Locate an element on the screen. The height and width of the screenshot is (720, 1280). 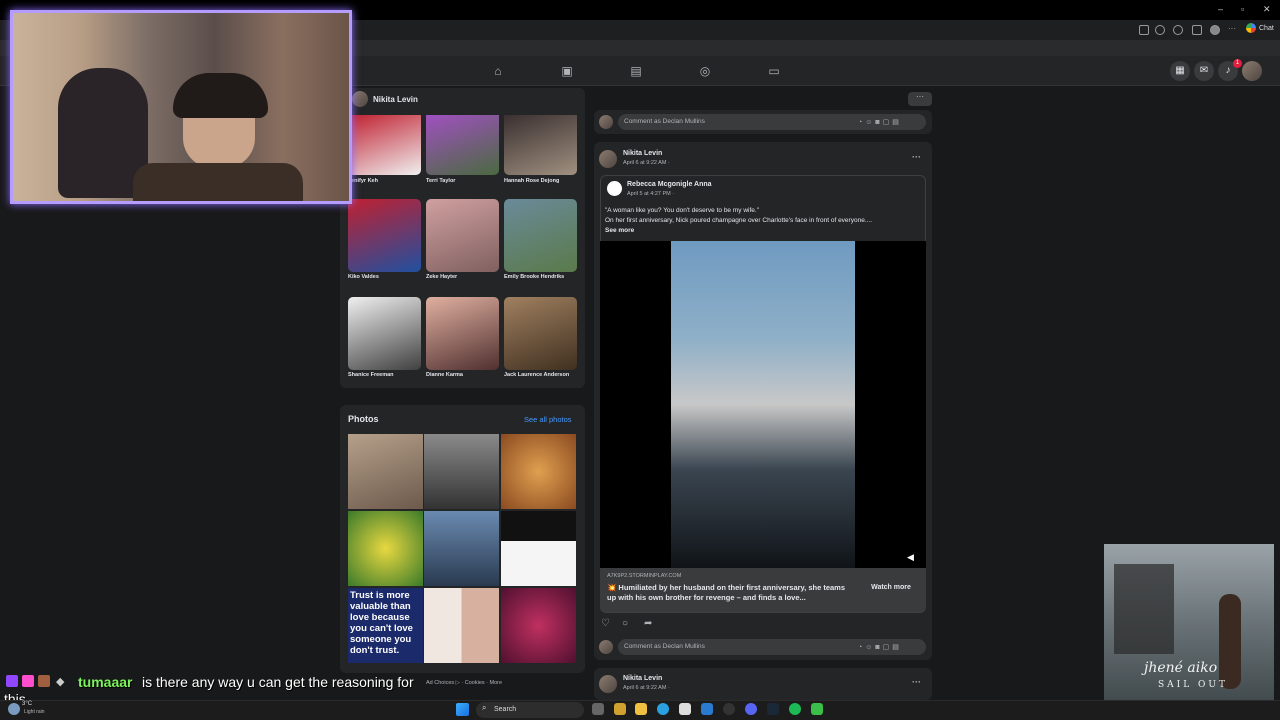
weather-temperature: 3°C is located at coordinates (27, 704).